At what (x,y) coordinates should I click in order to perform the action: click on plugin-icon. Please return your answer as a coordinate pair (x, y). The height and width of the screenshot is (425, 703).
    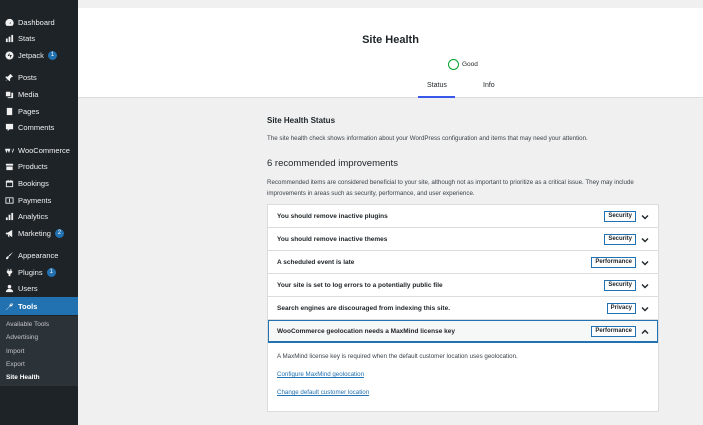
    Looking at the image, I should click on (9, 272).